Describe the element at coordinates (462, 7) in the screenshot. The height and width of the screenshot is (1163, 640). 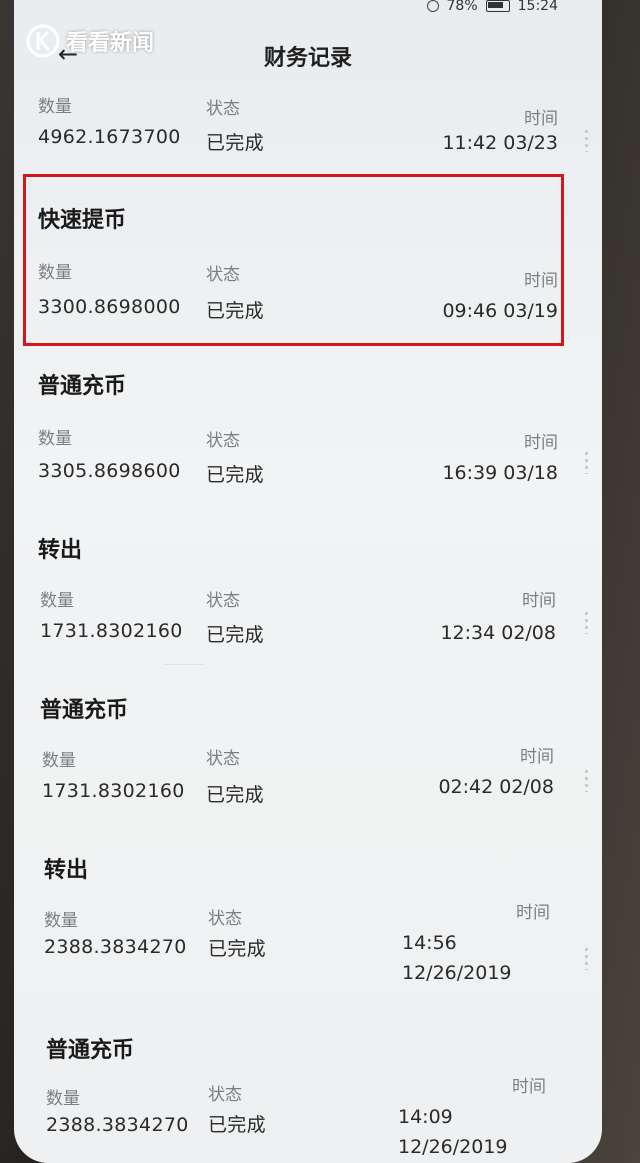
I see `battery-percent: 78%` at that location.